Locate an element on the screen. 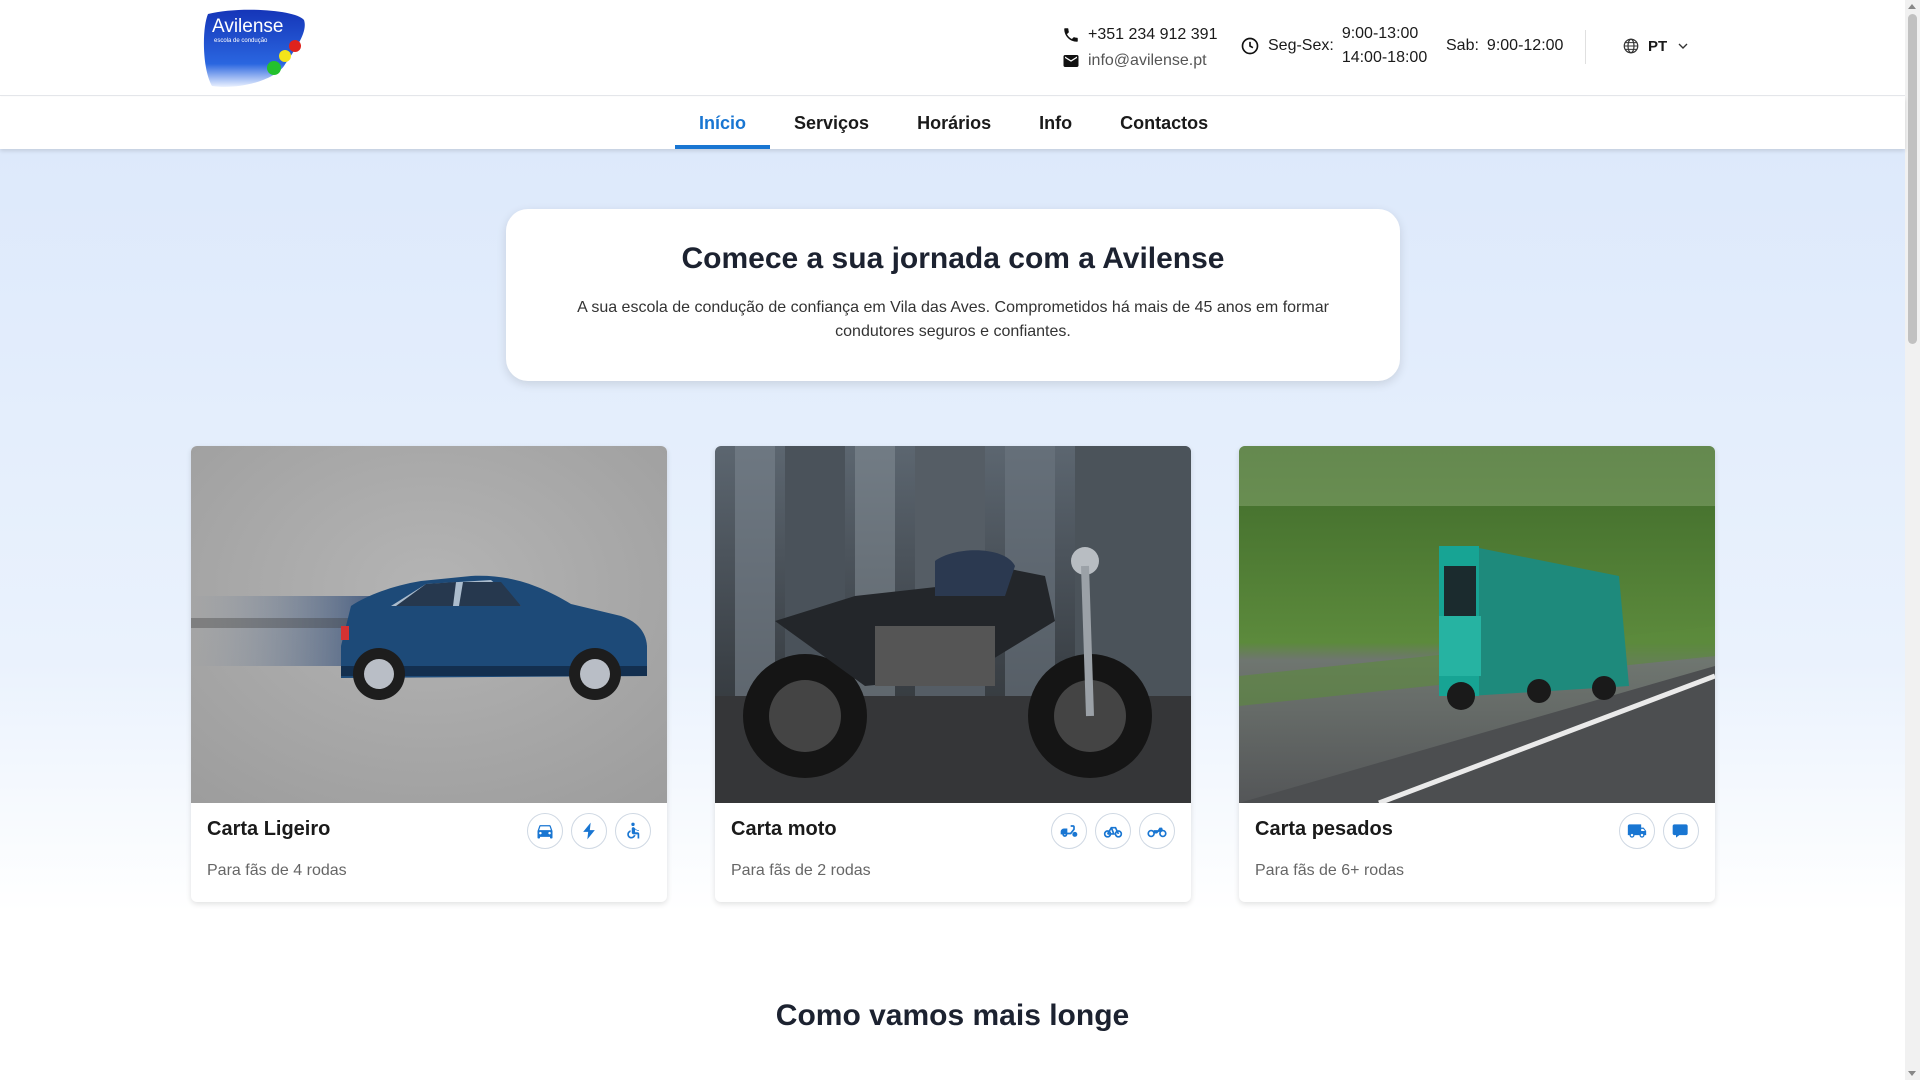 This screenshot has width=1920, height=1080. phone-number: +351 234 912 391 is located at coordinates (1152, 35).